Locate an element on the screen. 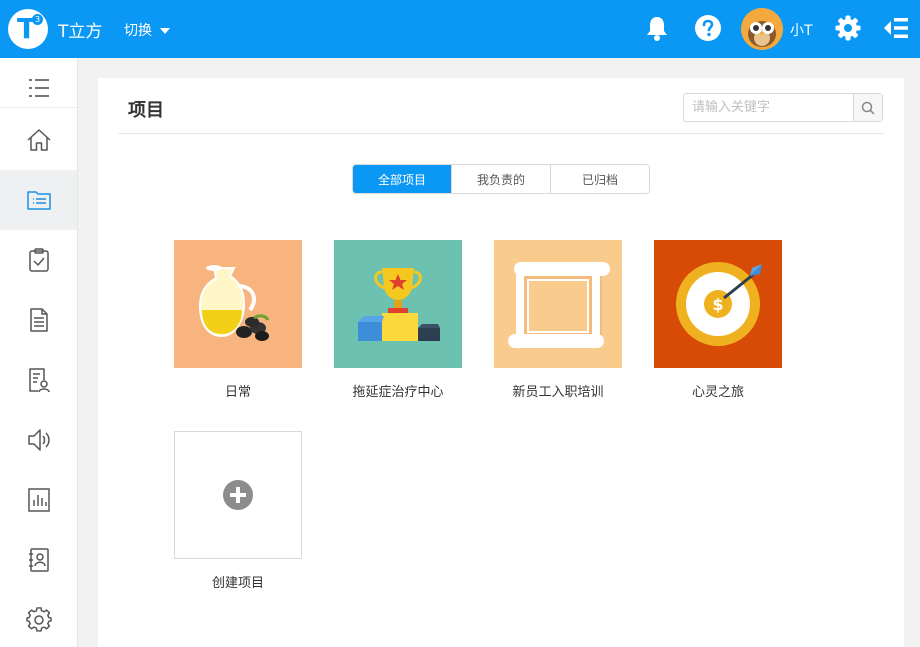 The height and width of the screenshot is (647, 920). project-card-daily: 日常 is located at coordinates (238, 320).